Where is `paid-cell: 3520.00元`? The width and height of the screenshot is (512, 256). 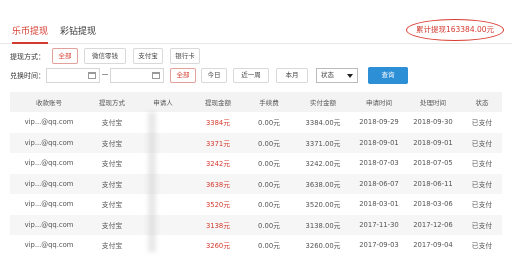 paid-cell: 3520.00元 is located at coordinates (323, 205).